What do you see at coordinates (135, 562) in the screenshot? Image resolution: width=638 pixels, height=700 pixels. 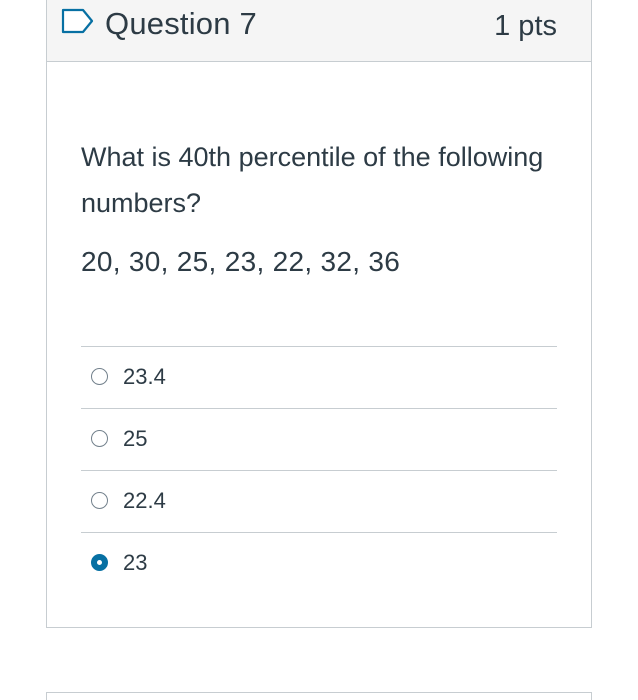 I see `answer-label: 23` at bounding box center [135, 562].